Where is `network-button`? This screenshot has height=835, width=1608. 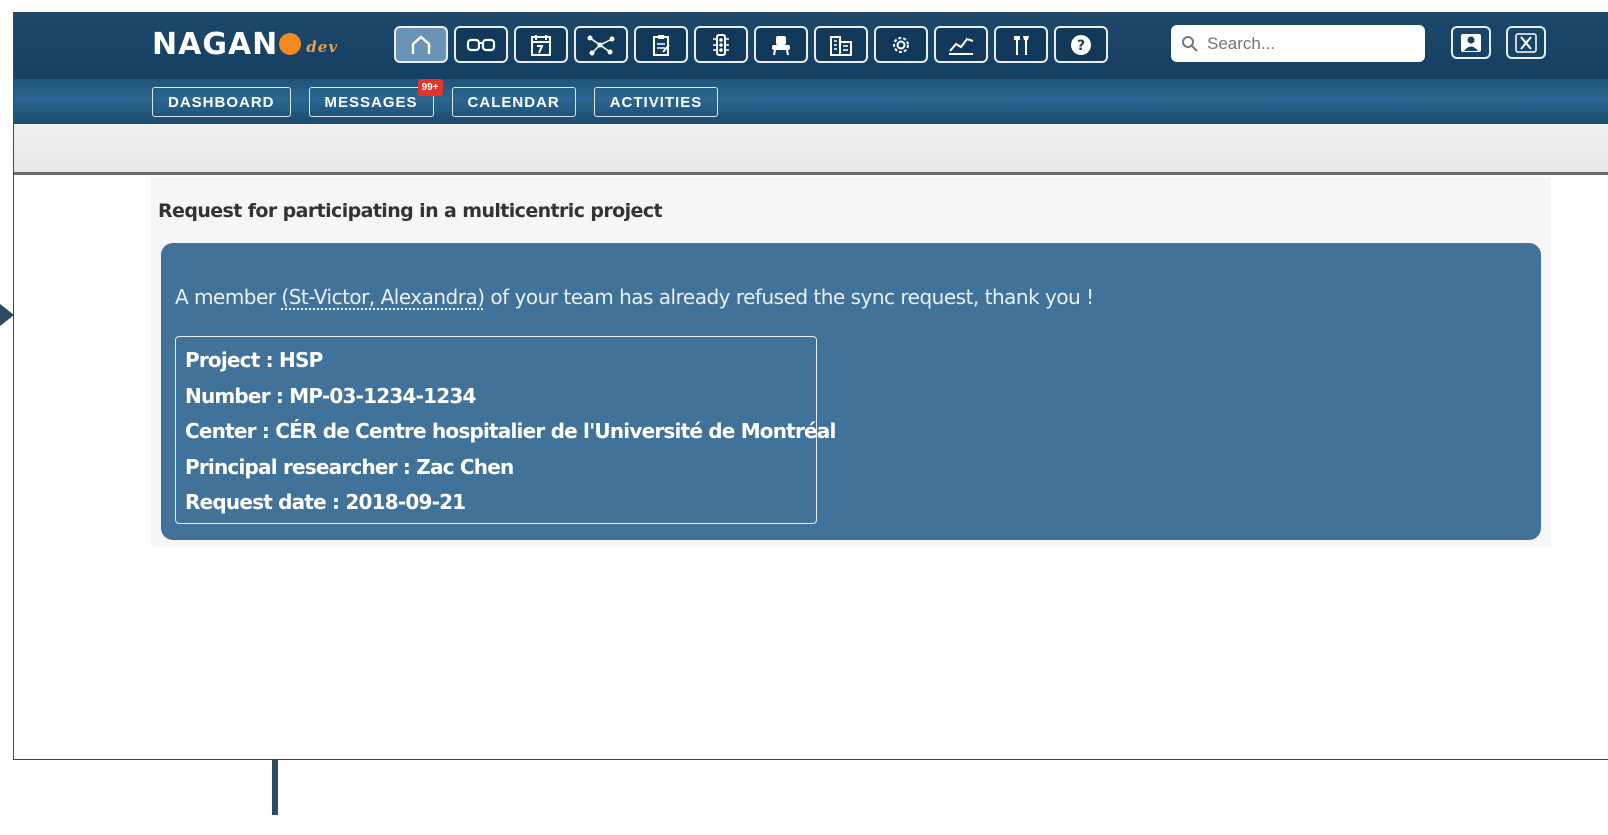
network-button is located at coordinates (601, 44).